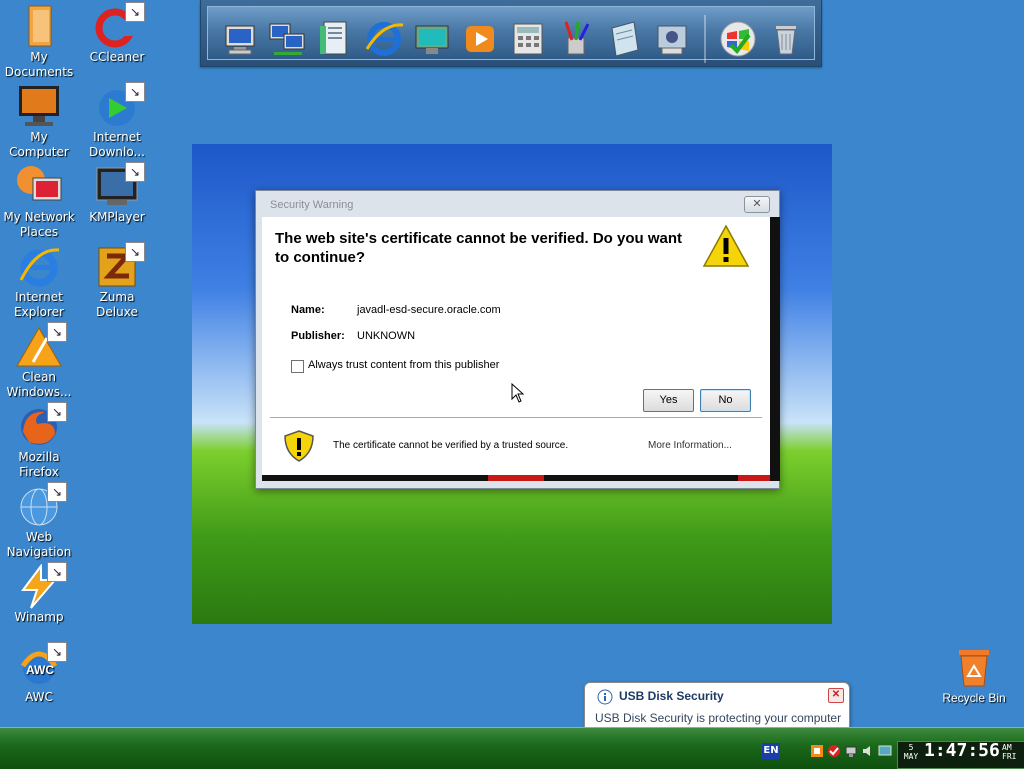 This screenshot has width=1024, height=769. I want to click on awc-icon: AWC ↘, so click(41, 666).